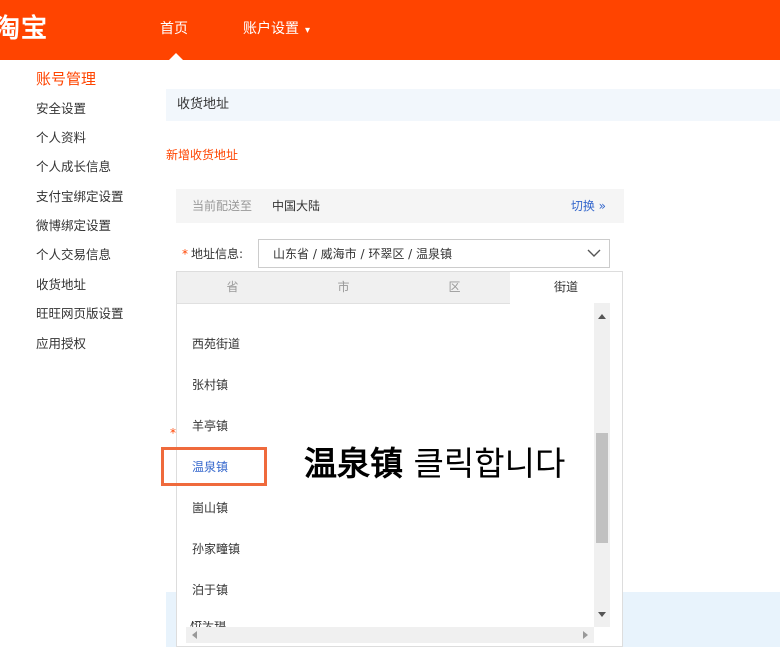 The width and height of the screenshot is (780, 647). I want to click on region-tabs: 省 市 区 街道, so click(399, 288).